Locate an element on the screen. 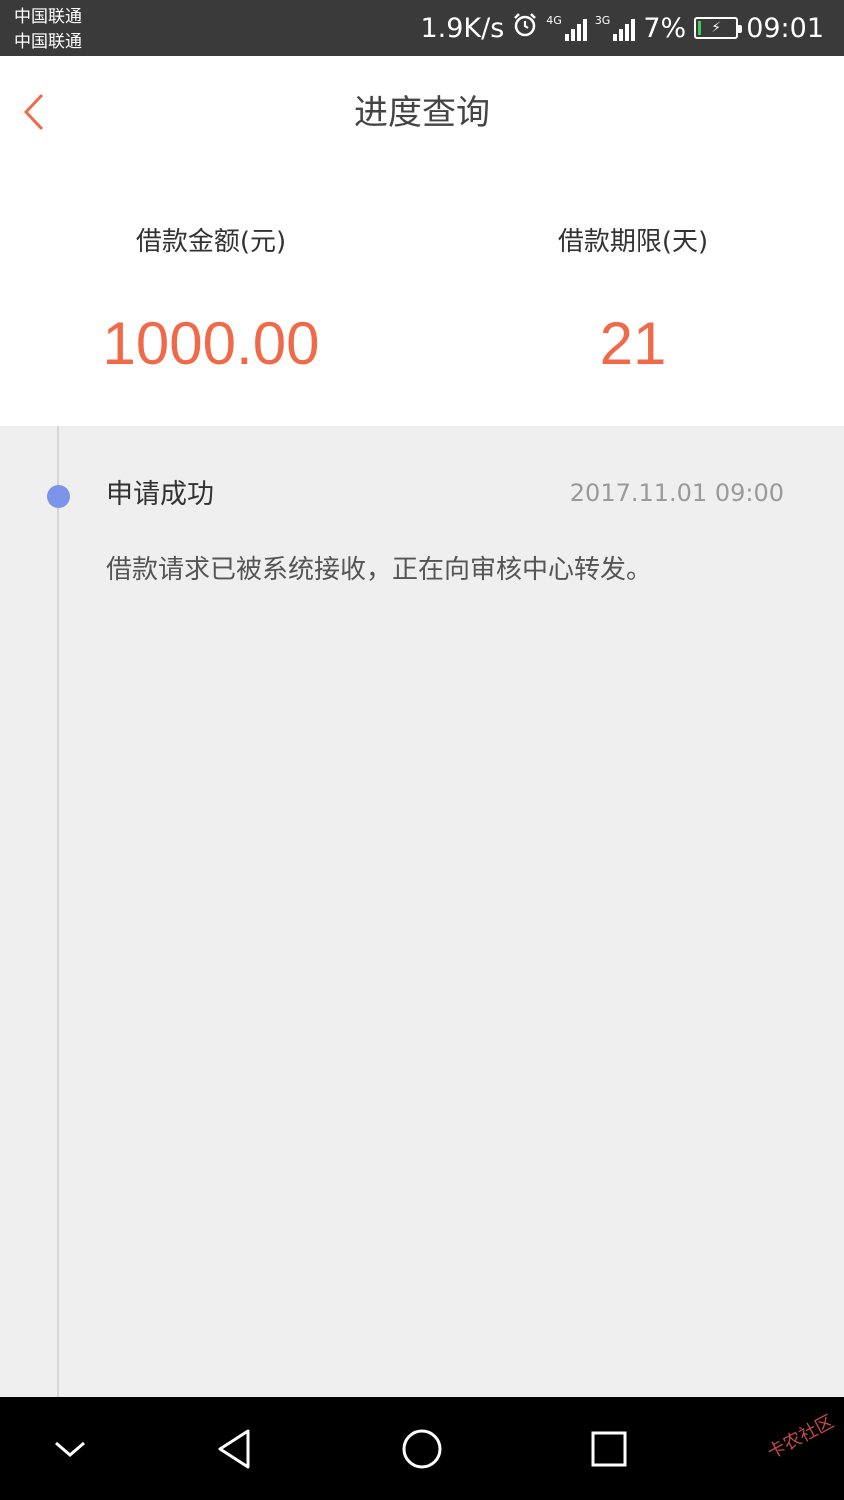 This screenshot has width=844, height=1500. alarm-icon is located at coordinates (525, 28).